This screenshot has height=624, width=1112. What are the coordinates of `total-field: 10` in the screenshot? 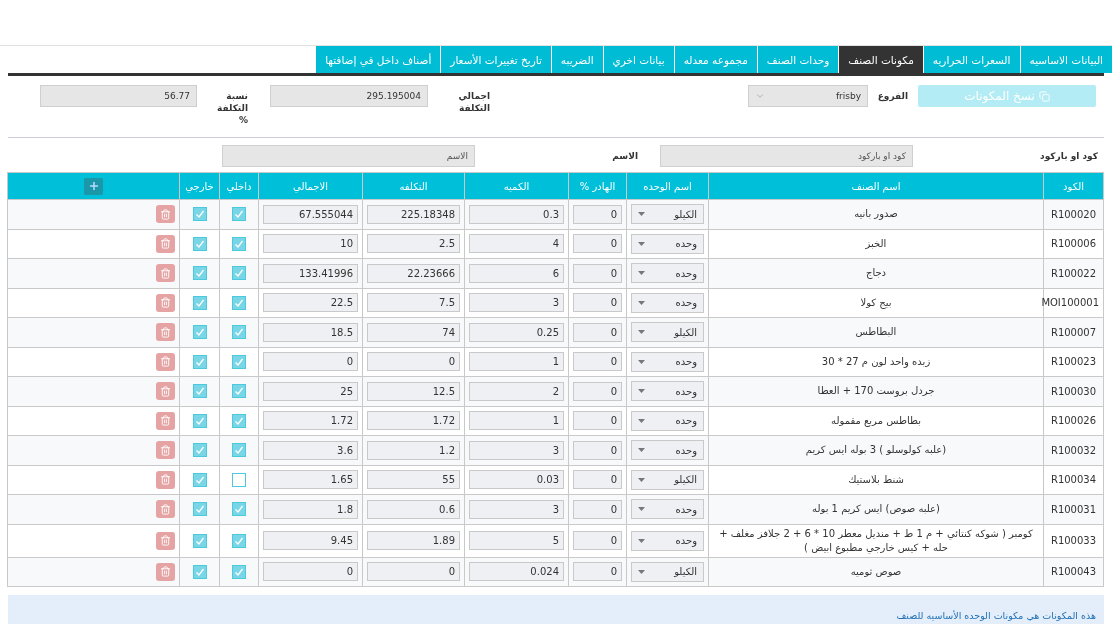 It's located at (310, 244).